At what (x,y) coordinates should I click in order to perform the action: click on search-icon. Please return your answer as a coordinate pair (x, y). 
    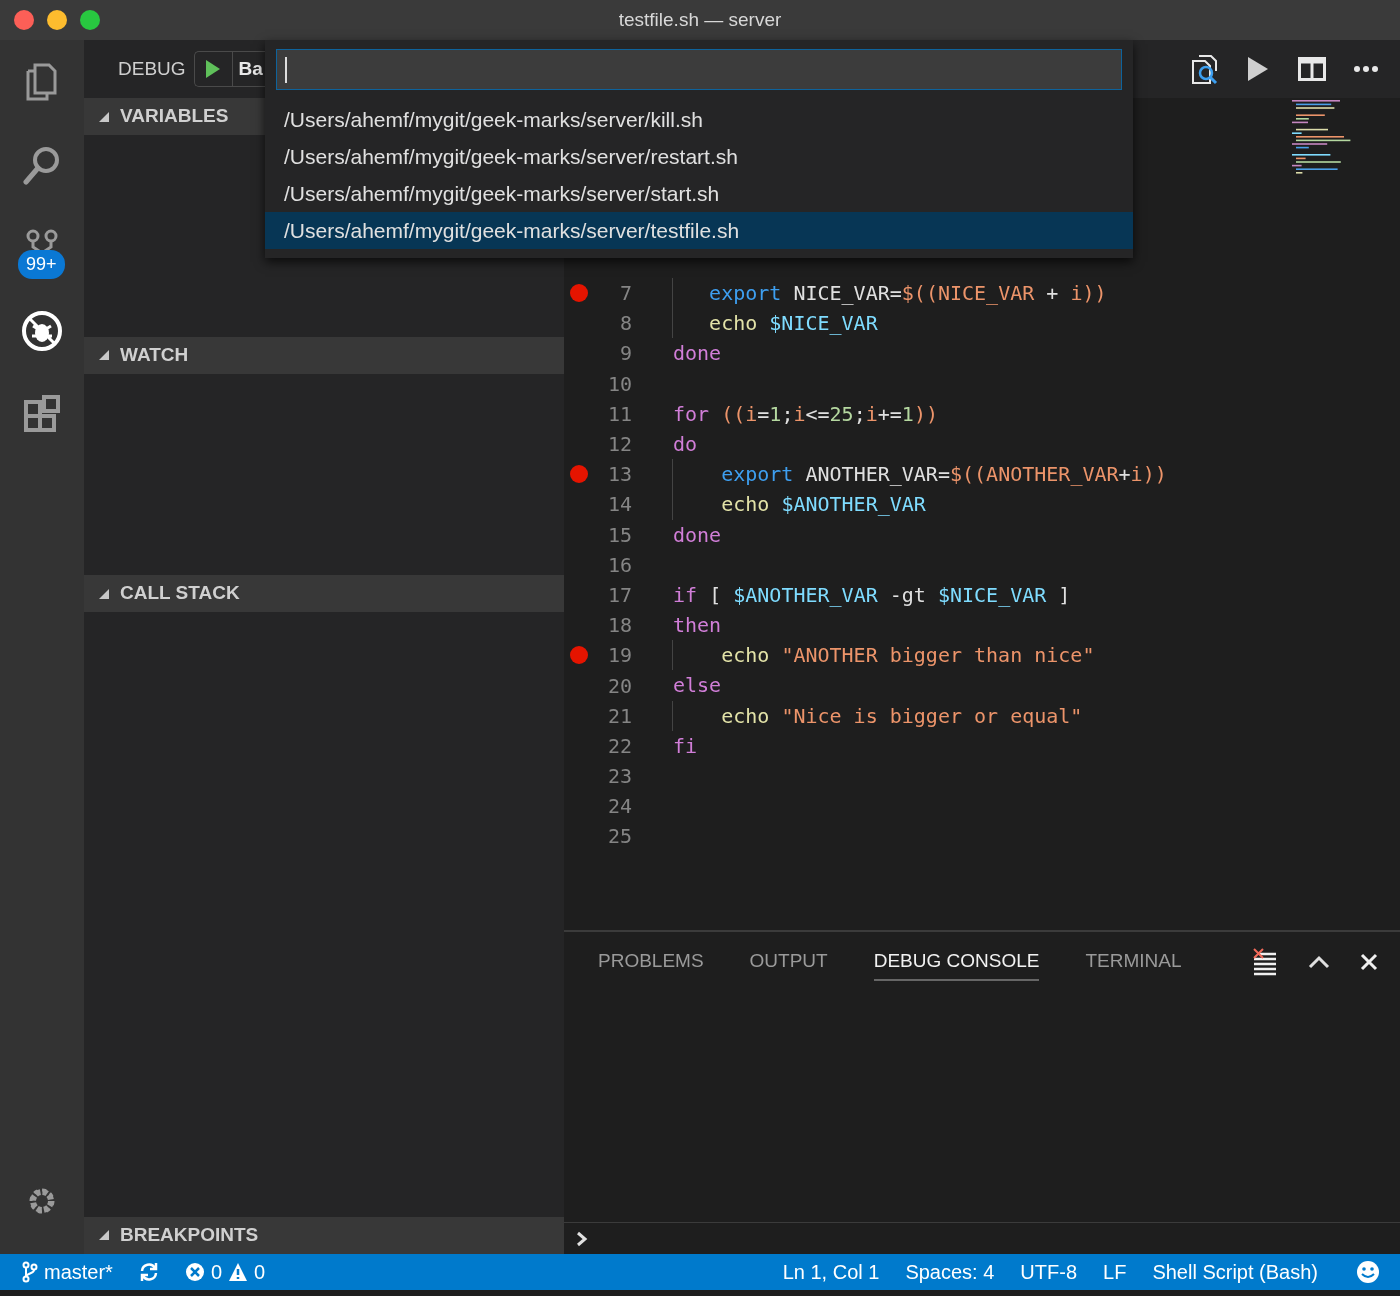
    Looking at the image, I should click on (42, 164).